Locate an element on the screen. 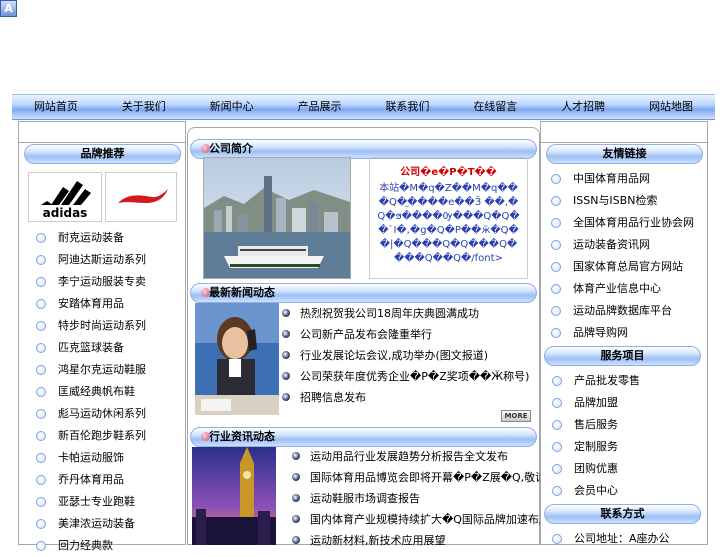  list-item: 阿迪达斯运动系列 is located at coordinates (107, 260).